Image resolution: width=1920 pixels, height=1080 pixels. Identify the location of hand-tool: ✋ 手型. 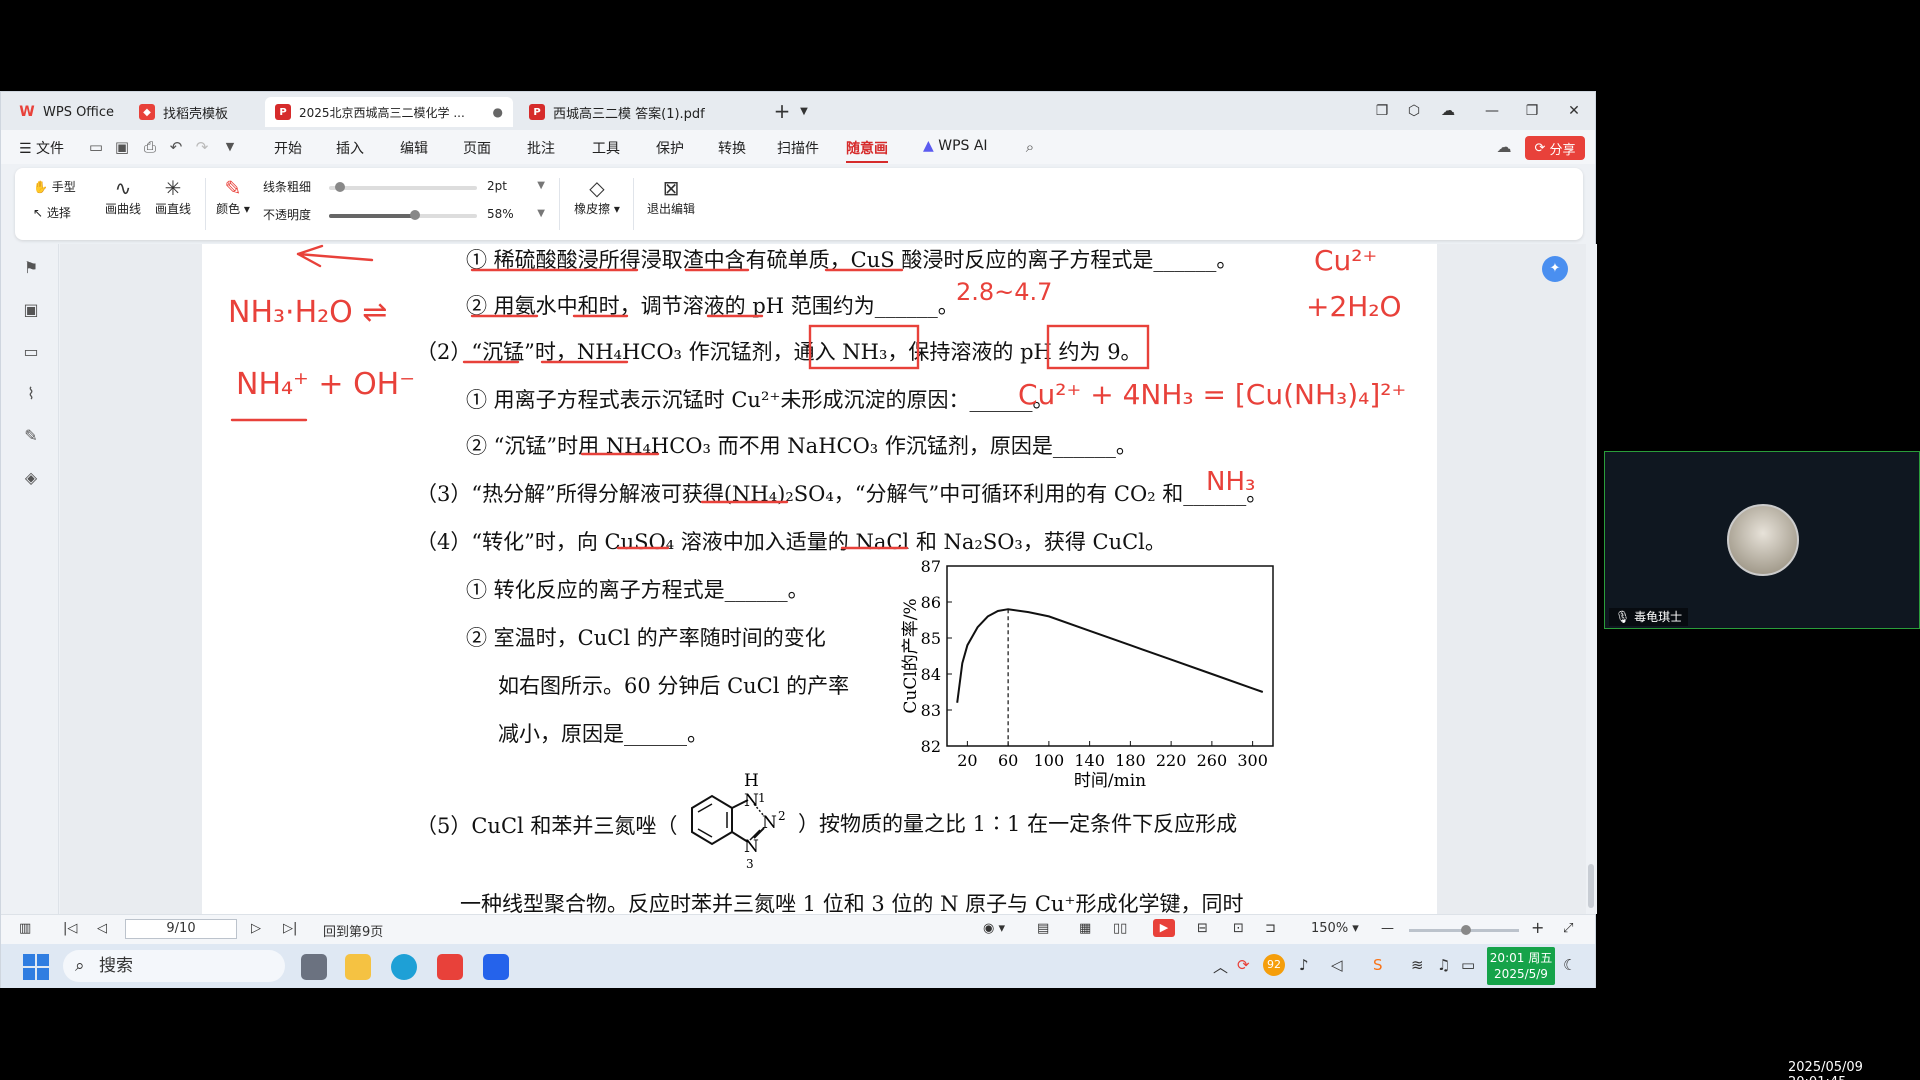
(54, 186).